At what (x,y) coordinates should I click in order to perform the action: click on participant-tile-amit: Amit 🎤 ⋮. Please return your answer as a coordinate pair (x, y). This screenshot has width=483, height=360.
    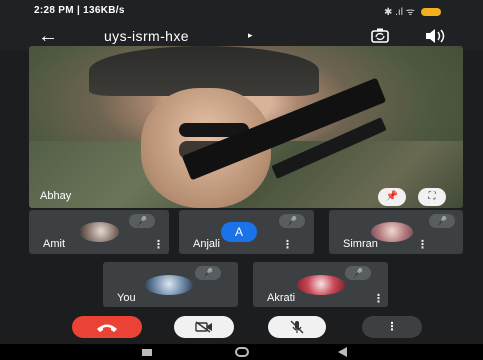
    Looking at the image, I should click on (99, 232).